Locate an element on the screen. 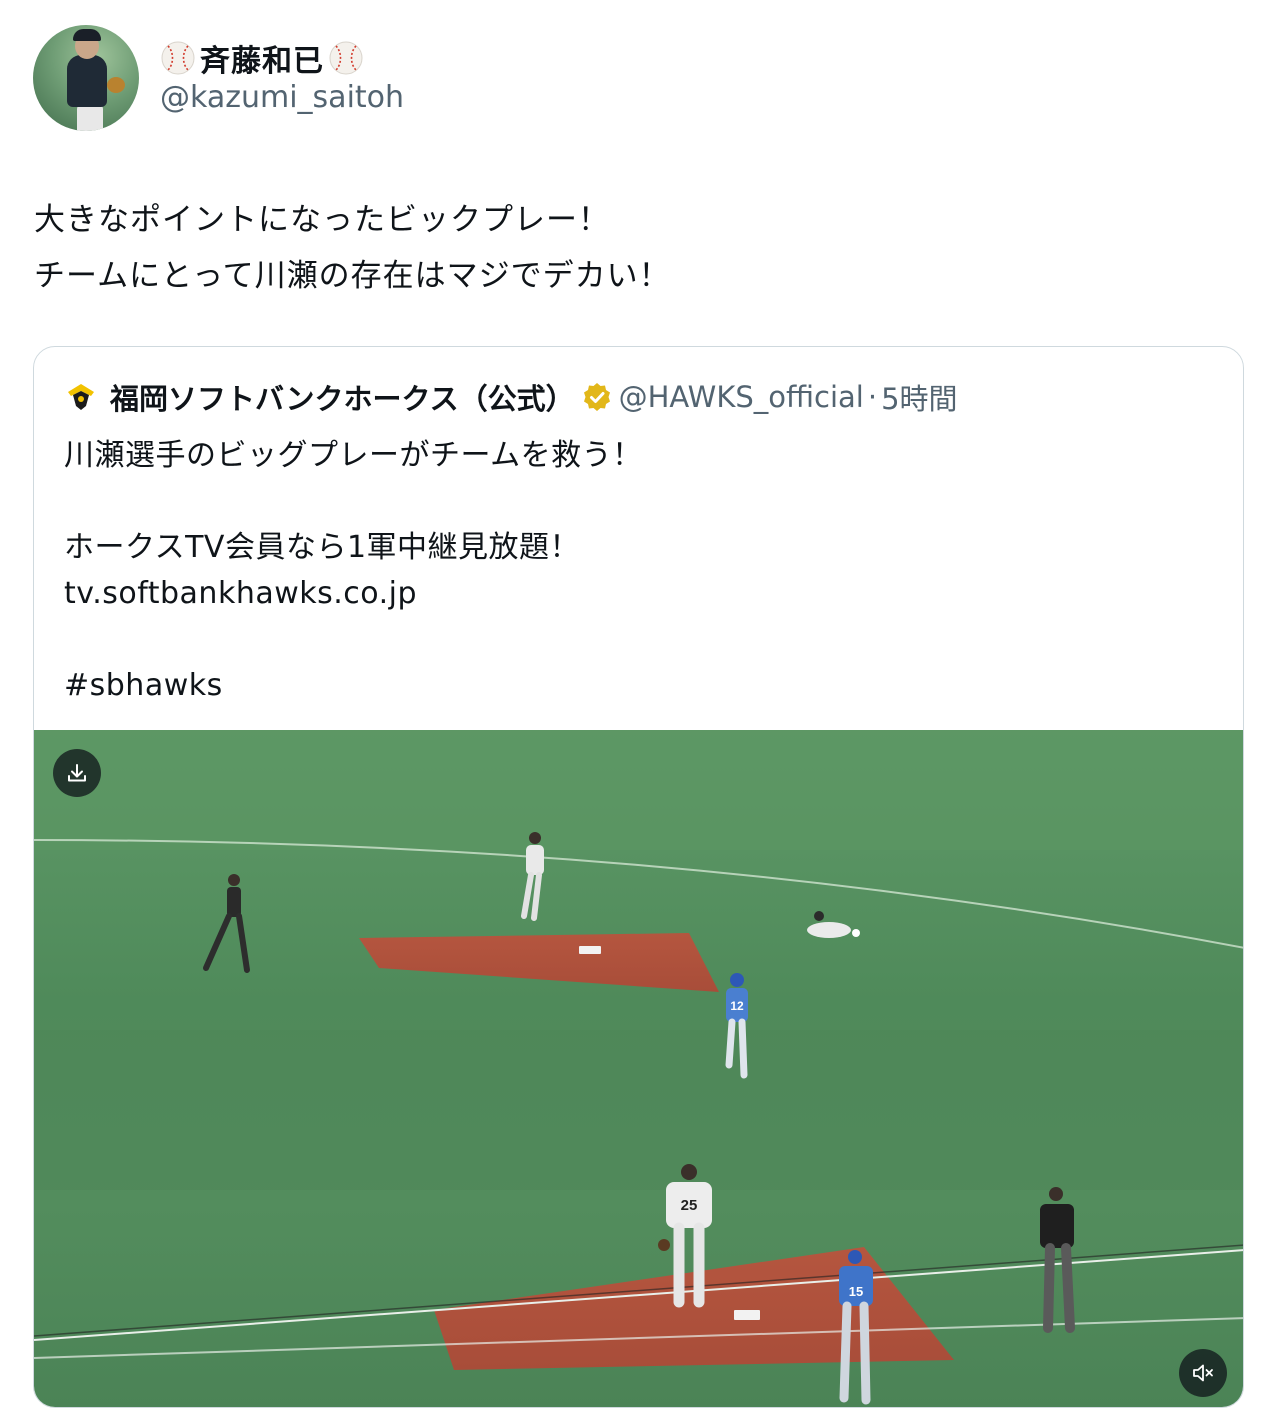  author-handle: @kazumi_saitoh is located at coordinates (282, 97).